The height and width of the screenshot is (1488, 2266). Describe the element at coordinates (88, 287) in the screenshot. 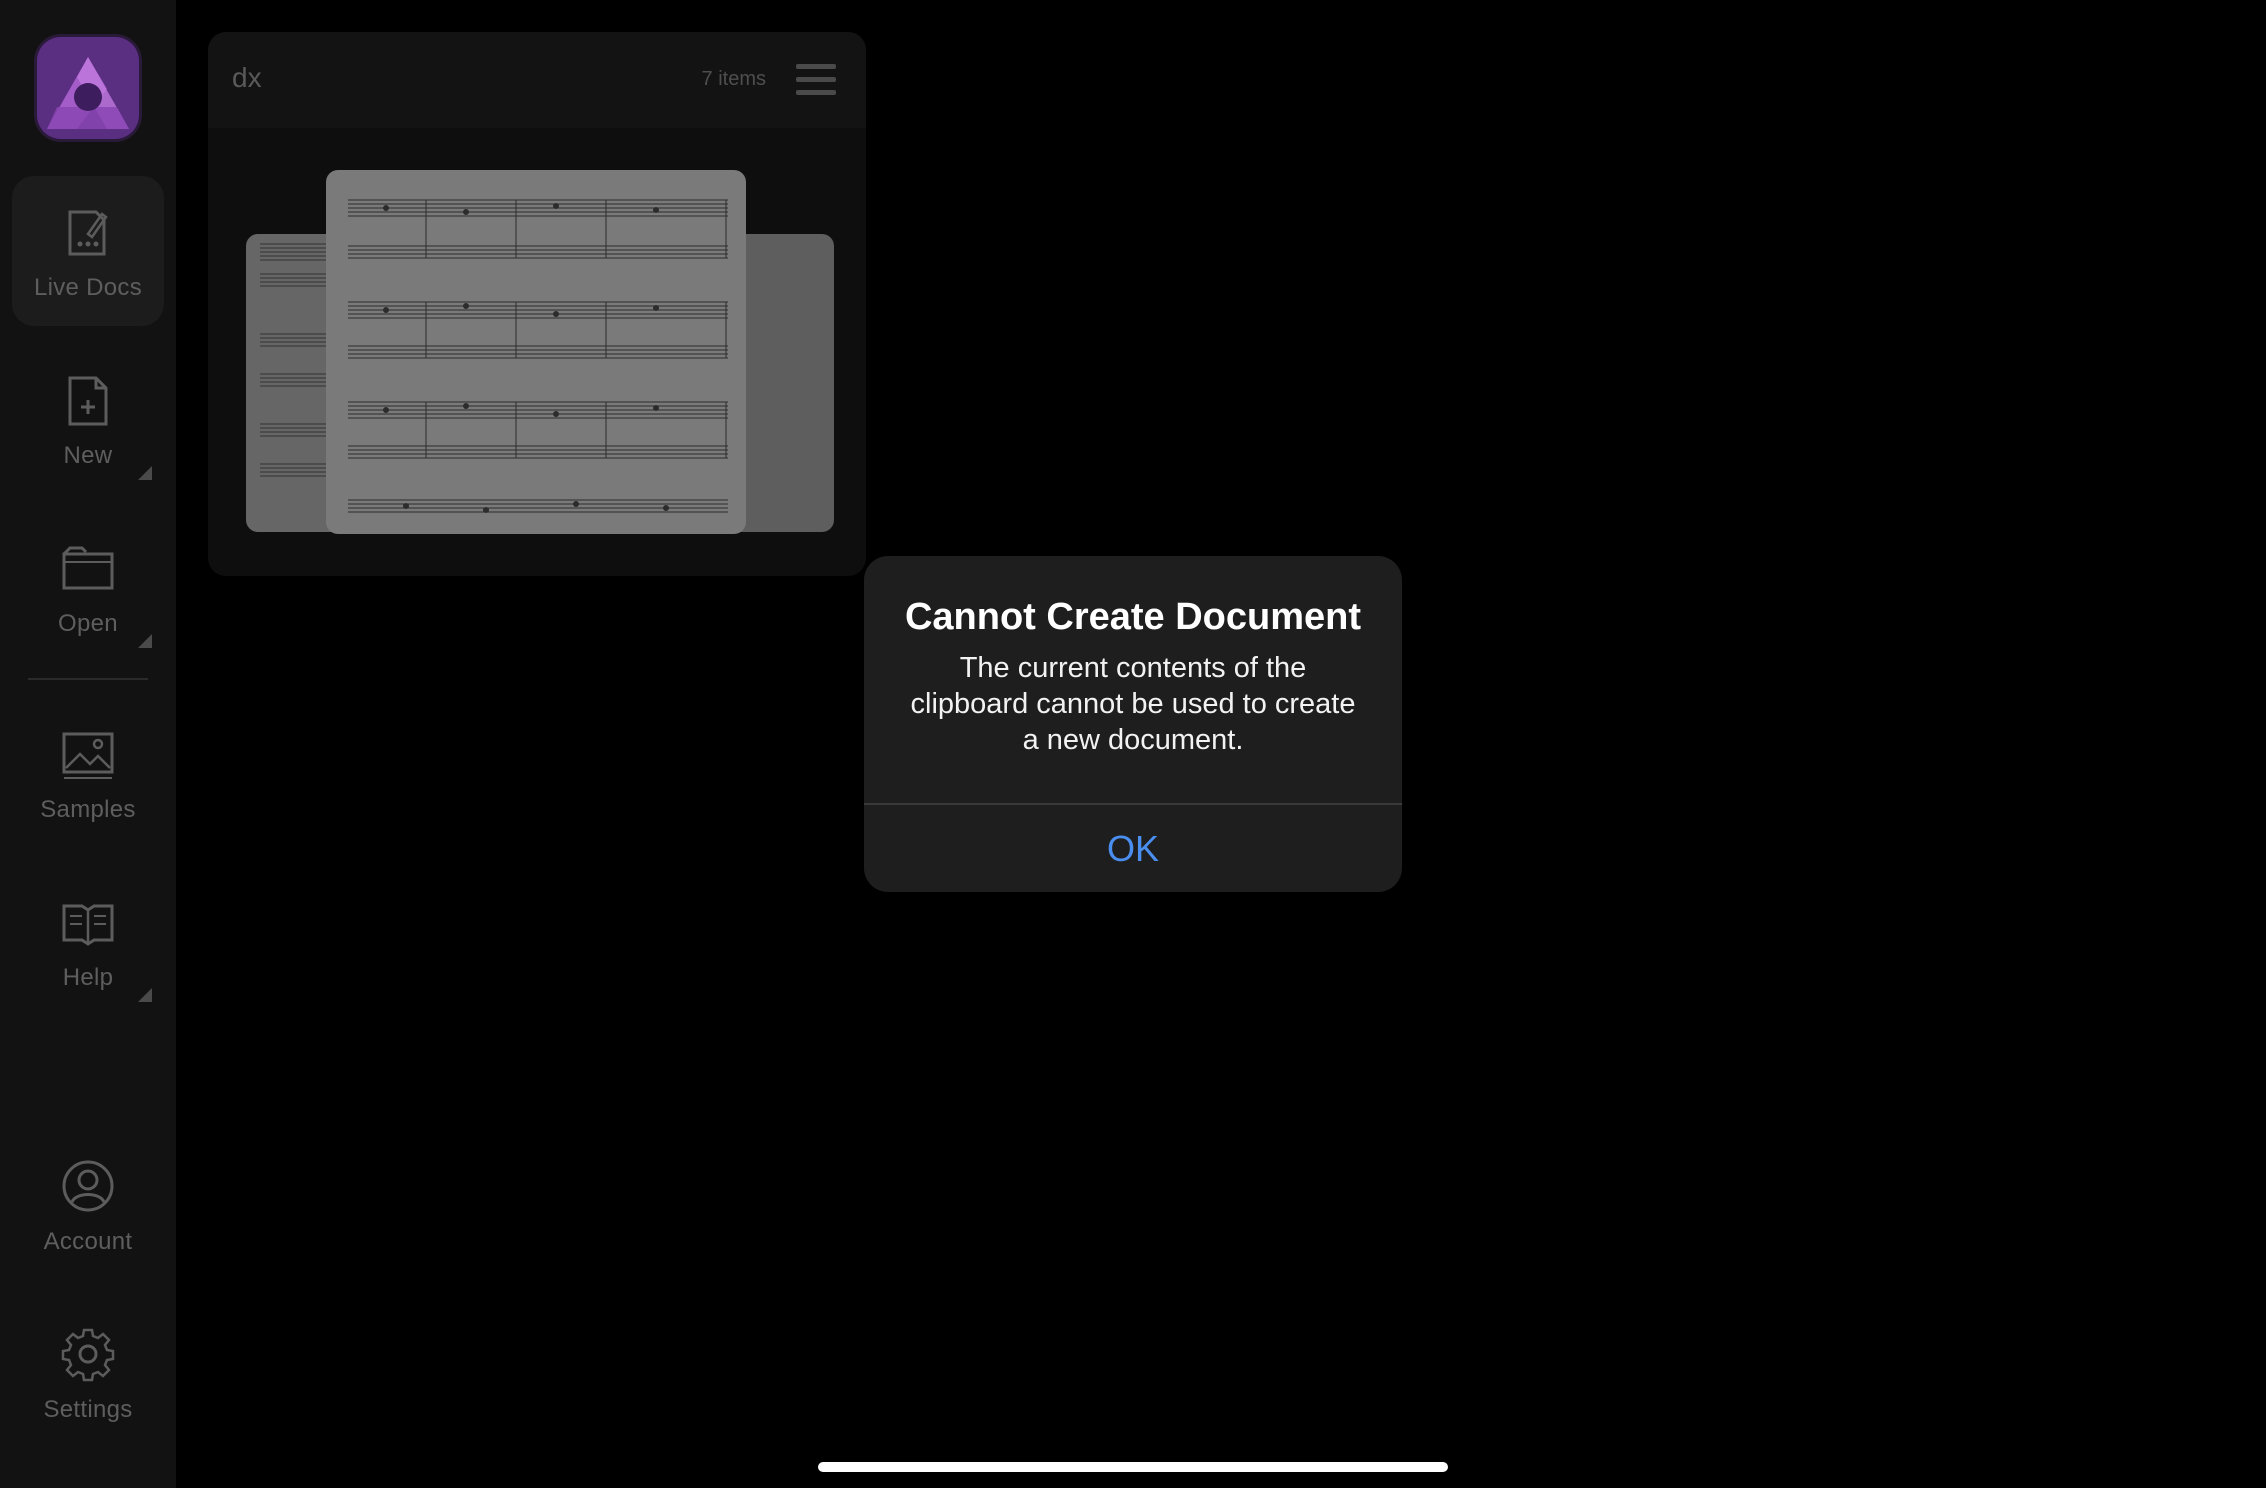

I see `sidebar-item-label: Live Docs` at that location.